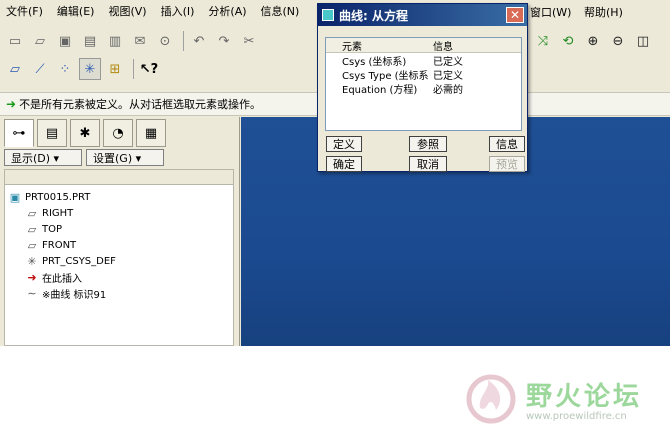  Describe the element at coordinates (32, 261) in the screenshot. I see `csys-icon: ✳` at that location.